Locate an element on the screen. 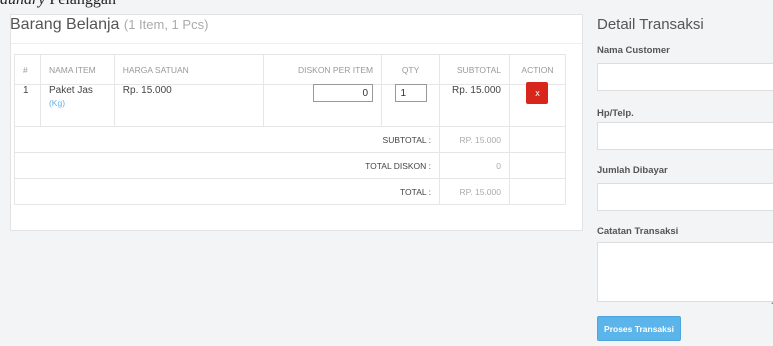 This screenshot has width=773, height=346. col-header-discount: DISKON PER ITEM is located at coordinates (323, 69).